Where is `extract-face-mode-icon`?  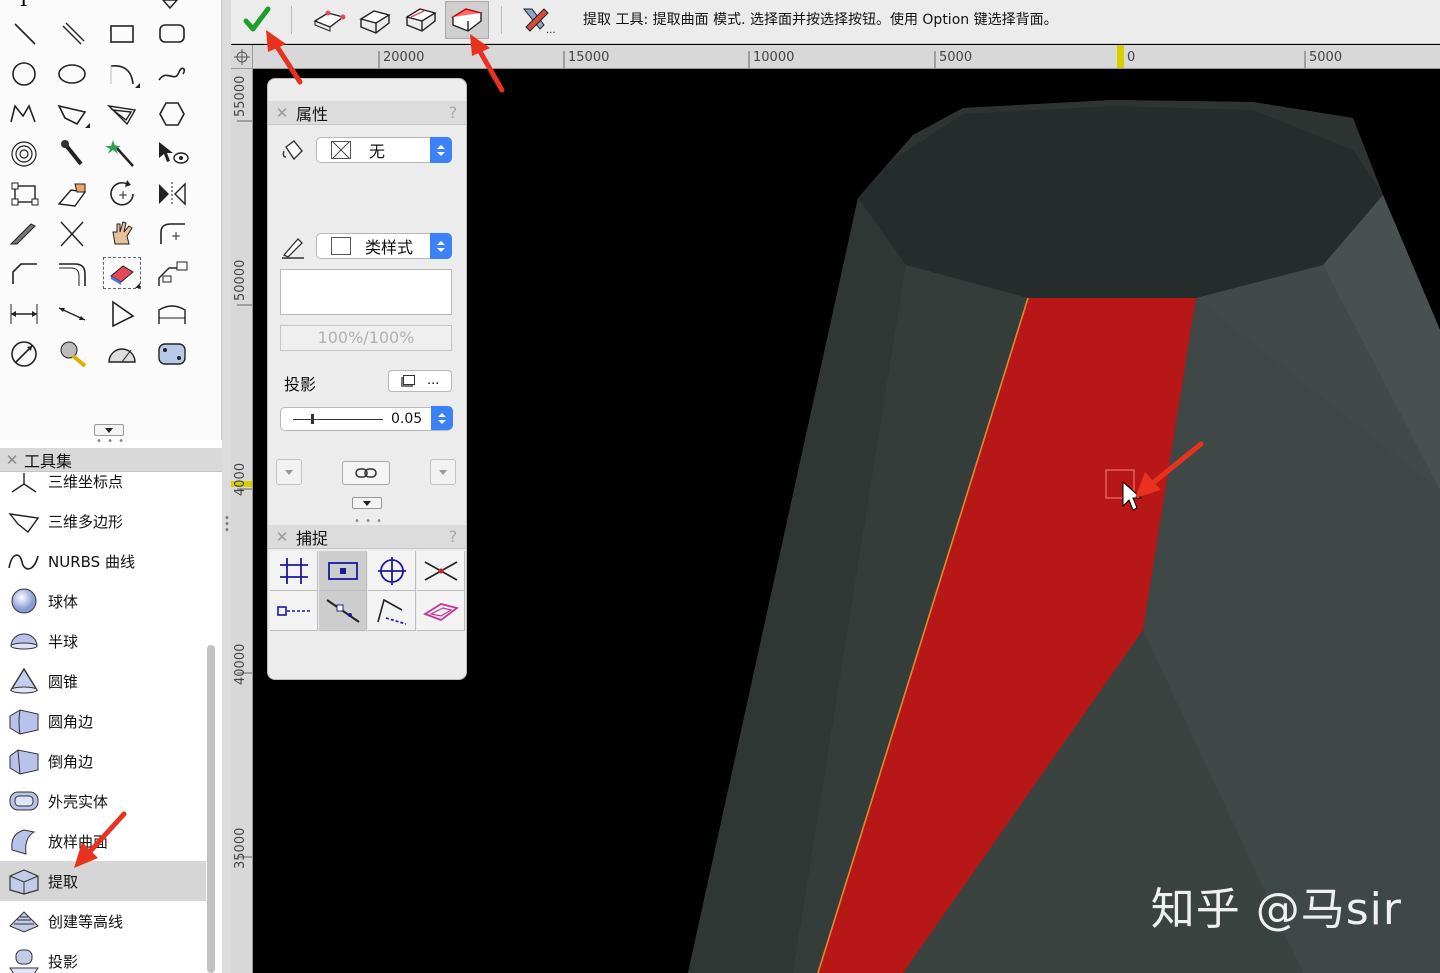 extract-face-mode-icon is located at coordinates (467, 20).